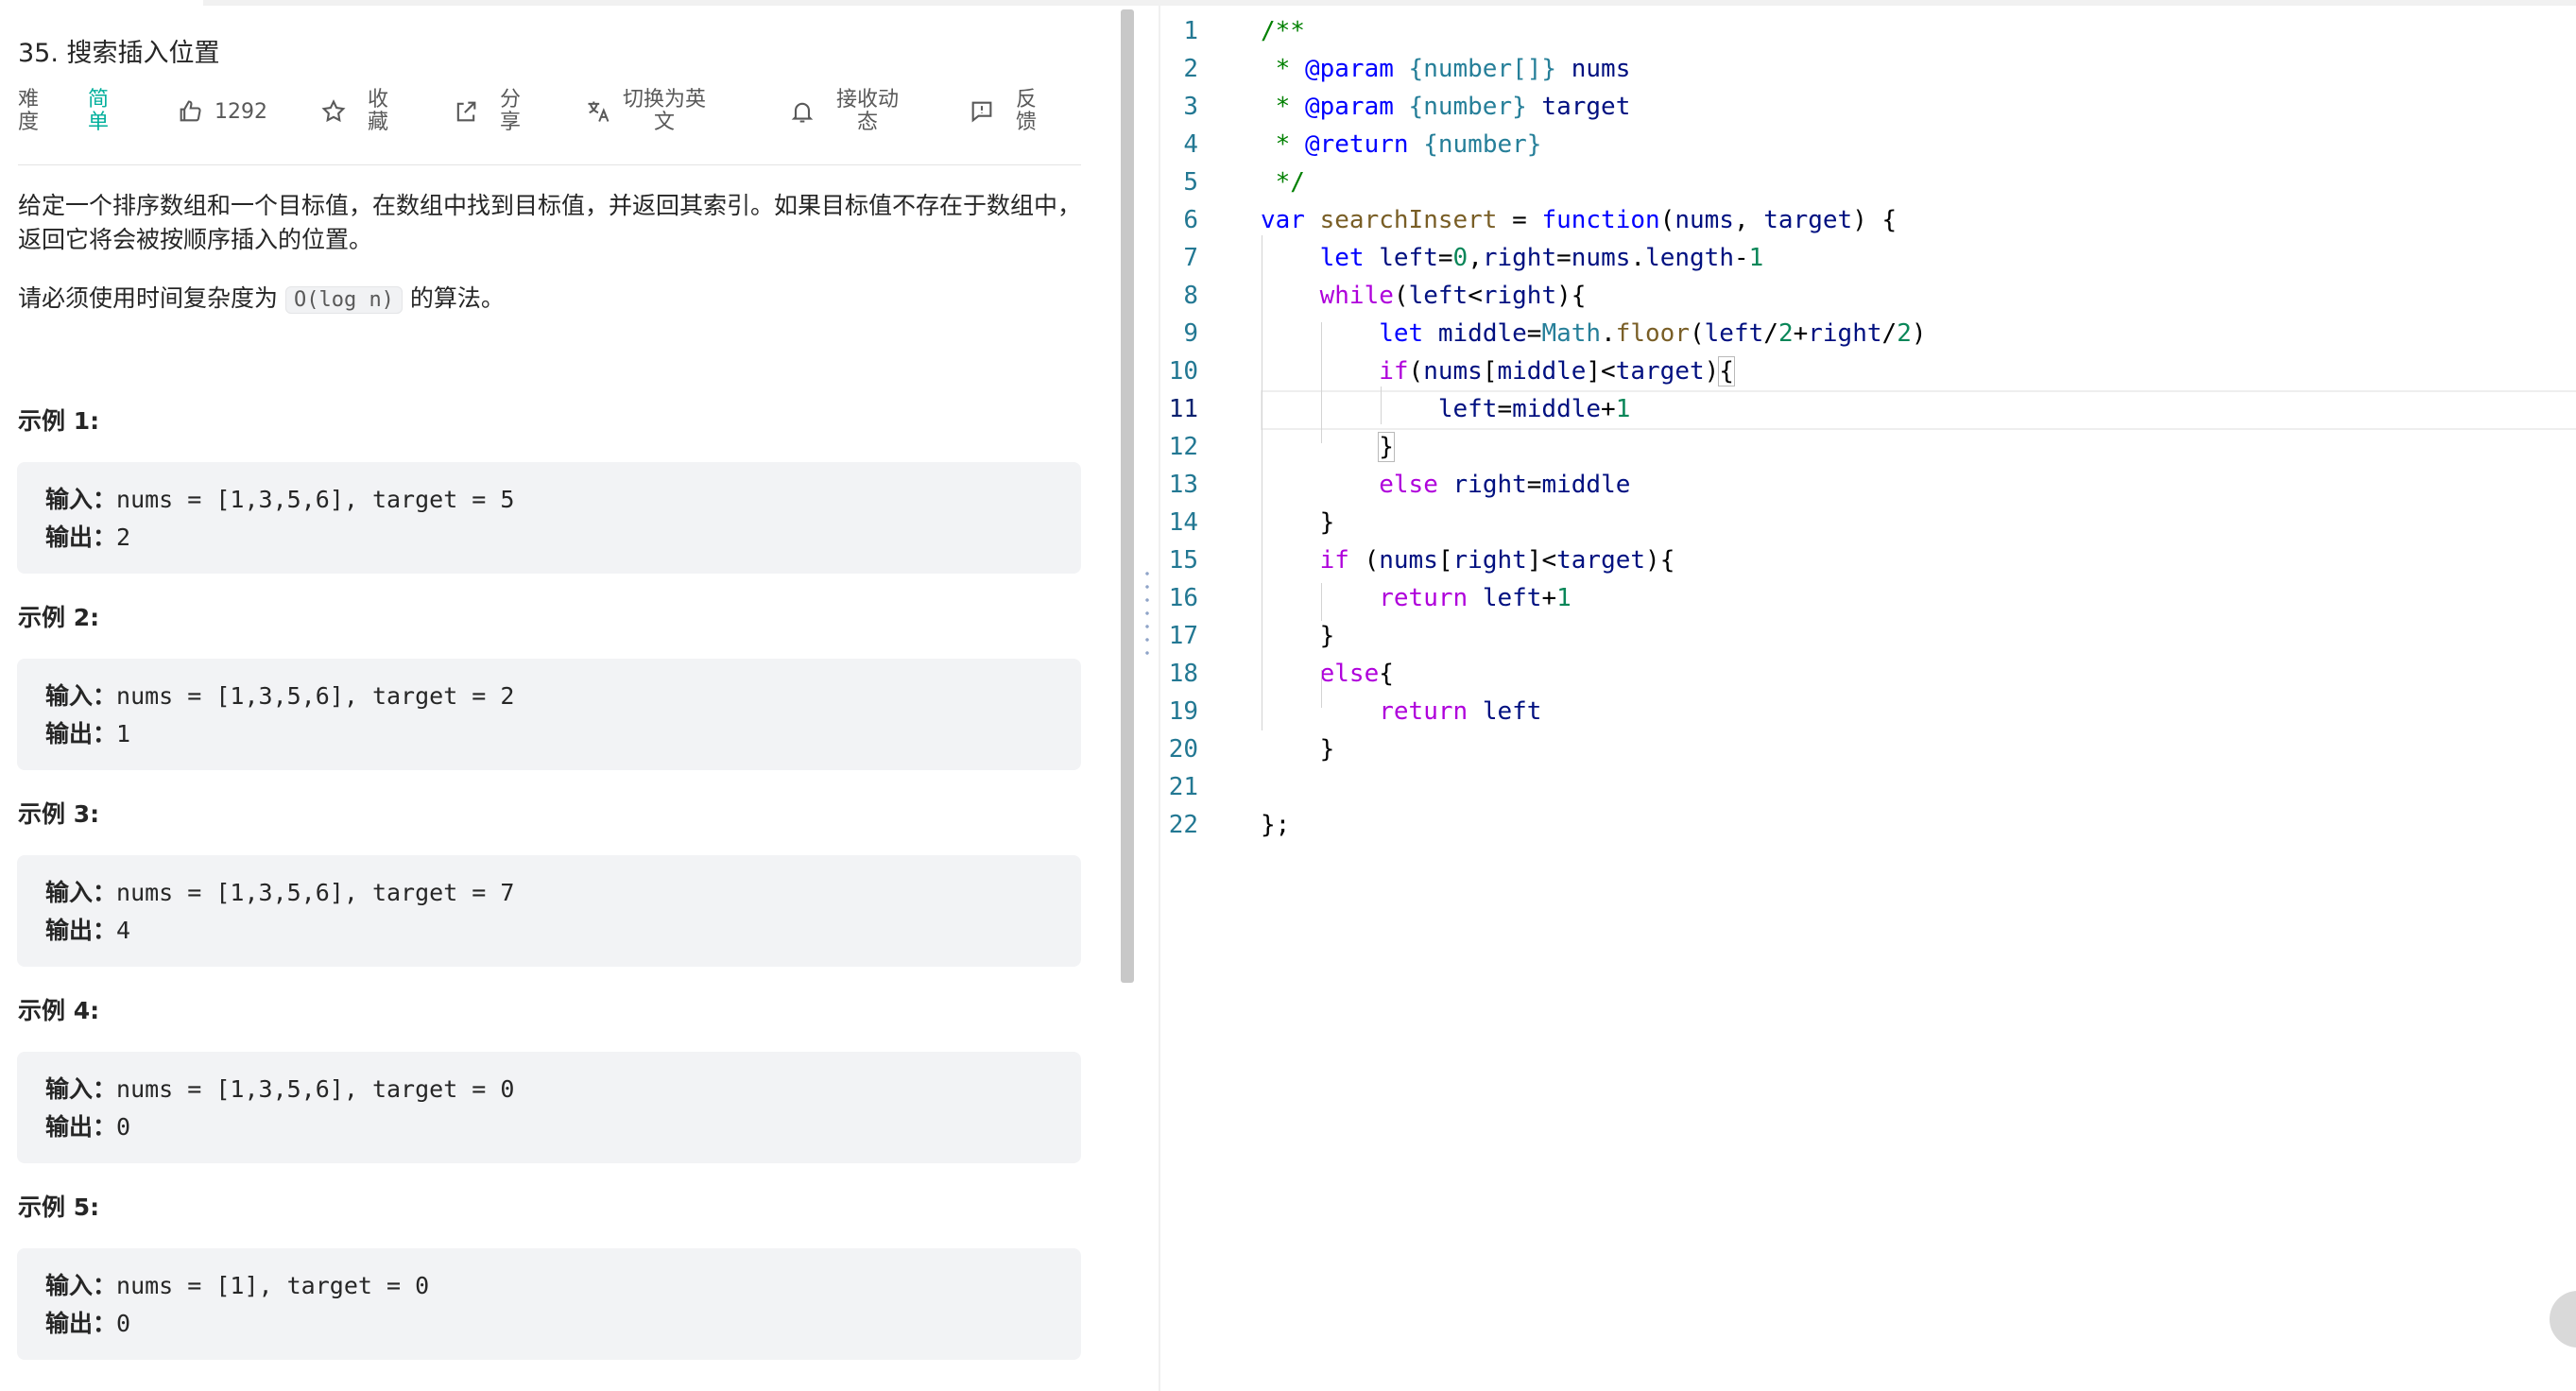 The image size is (2576, 1391). What do you see at coordinates (1741, 258) in the screenshot?
I see `code-token: -` at bounding box center [1741, 258].